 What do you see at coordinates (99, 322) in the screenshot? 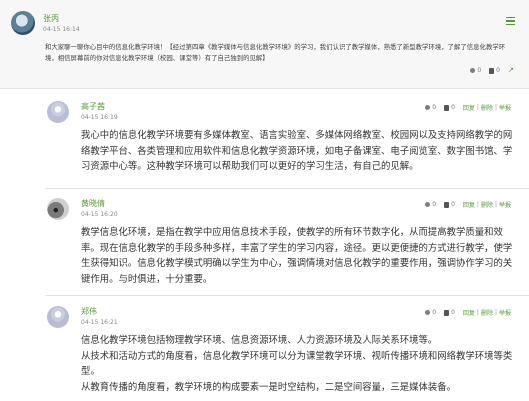
I see `reply-time: 04-15 16:21` at bounding box center [99, 322].